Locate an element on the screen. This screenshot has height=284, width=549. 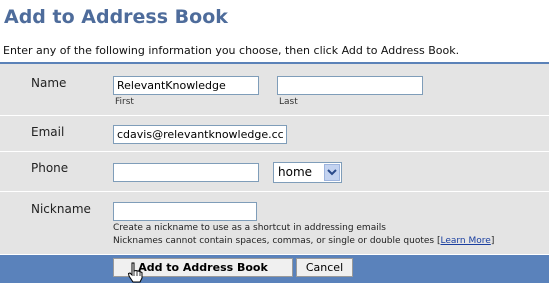
learn-more-link: Learn More is located at coordinates (465, 241).